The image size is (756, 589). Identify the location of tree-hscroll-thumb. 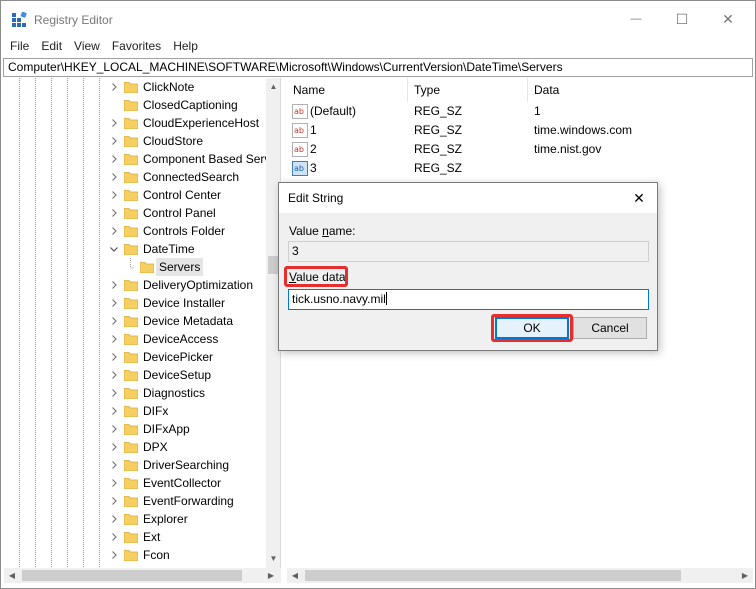
(132, 575).